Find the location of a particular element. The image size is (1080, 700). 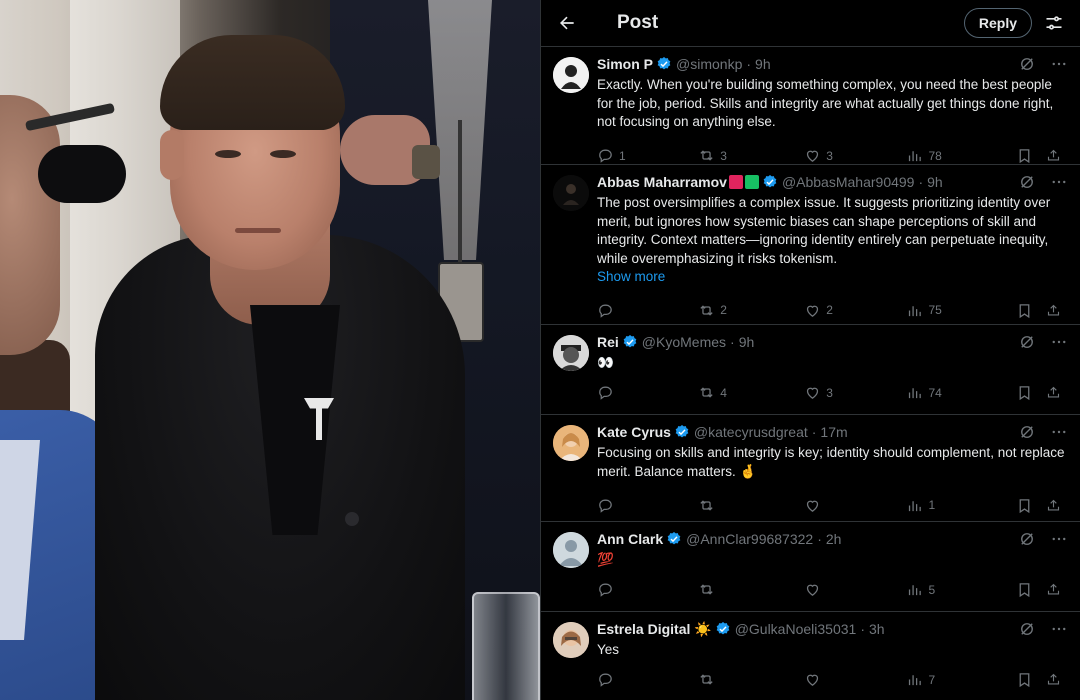

reply-text: 💯 is located at coordinates (605, 559).